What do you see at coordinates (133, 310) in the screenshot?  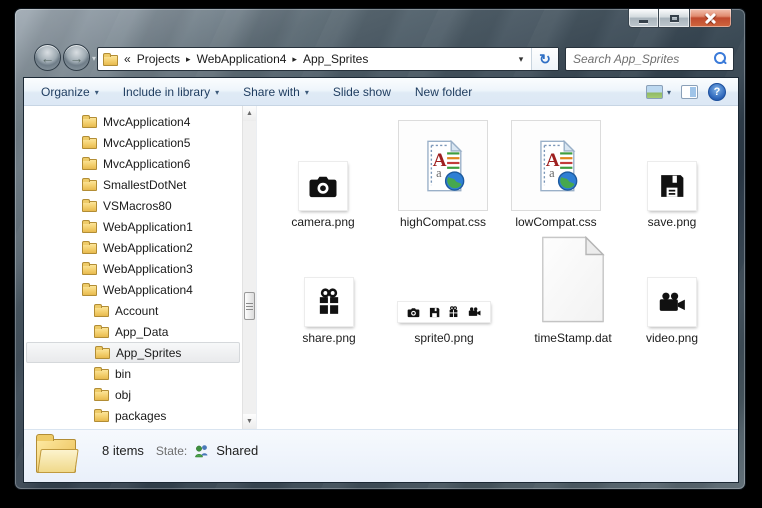 I see `tree-item-account: Account` at bounding box center [133, 310].